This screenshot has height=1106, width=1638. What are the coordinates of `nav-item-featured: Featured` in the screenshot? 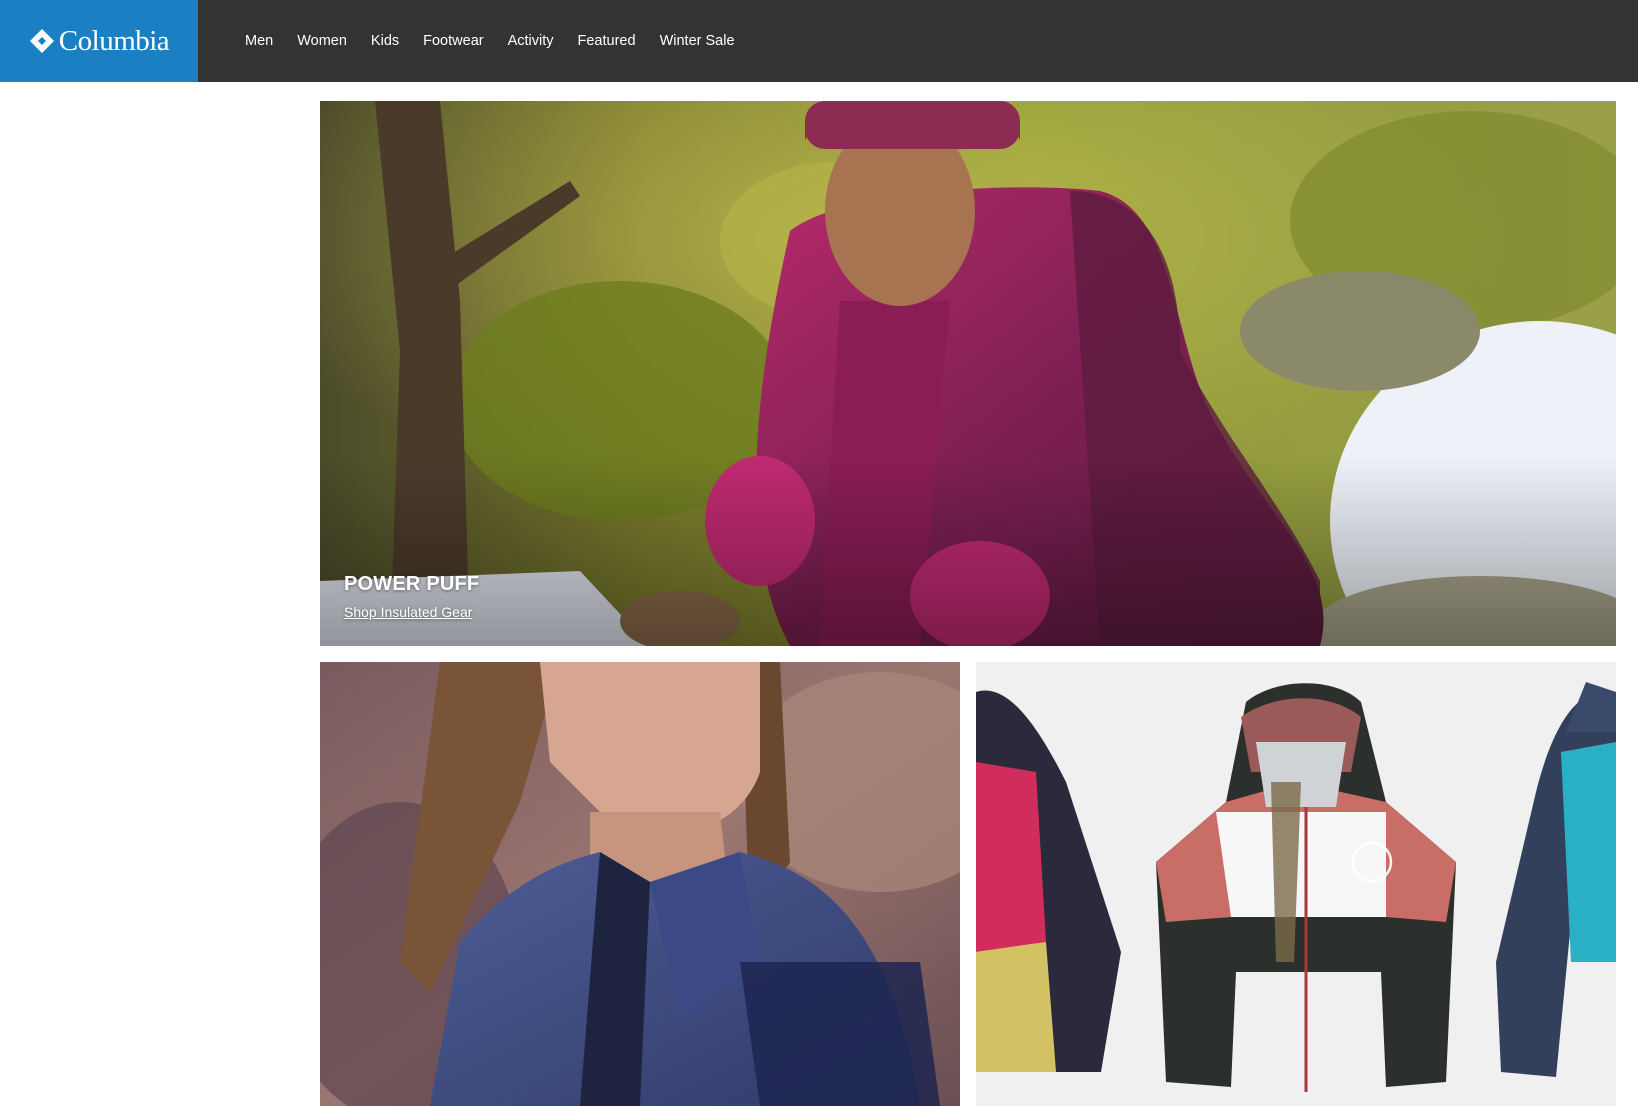 It's located at (607, 41).